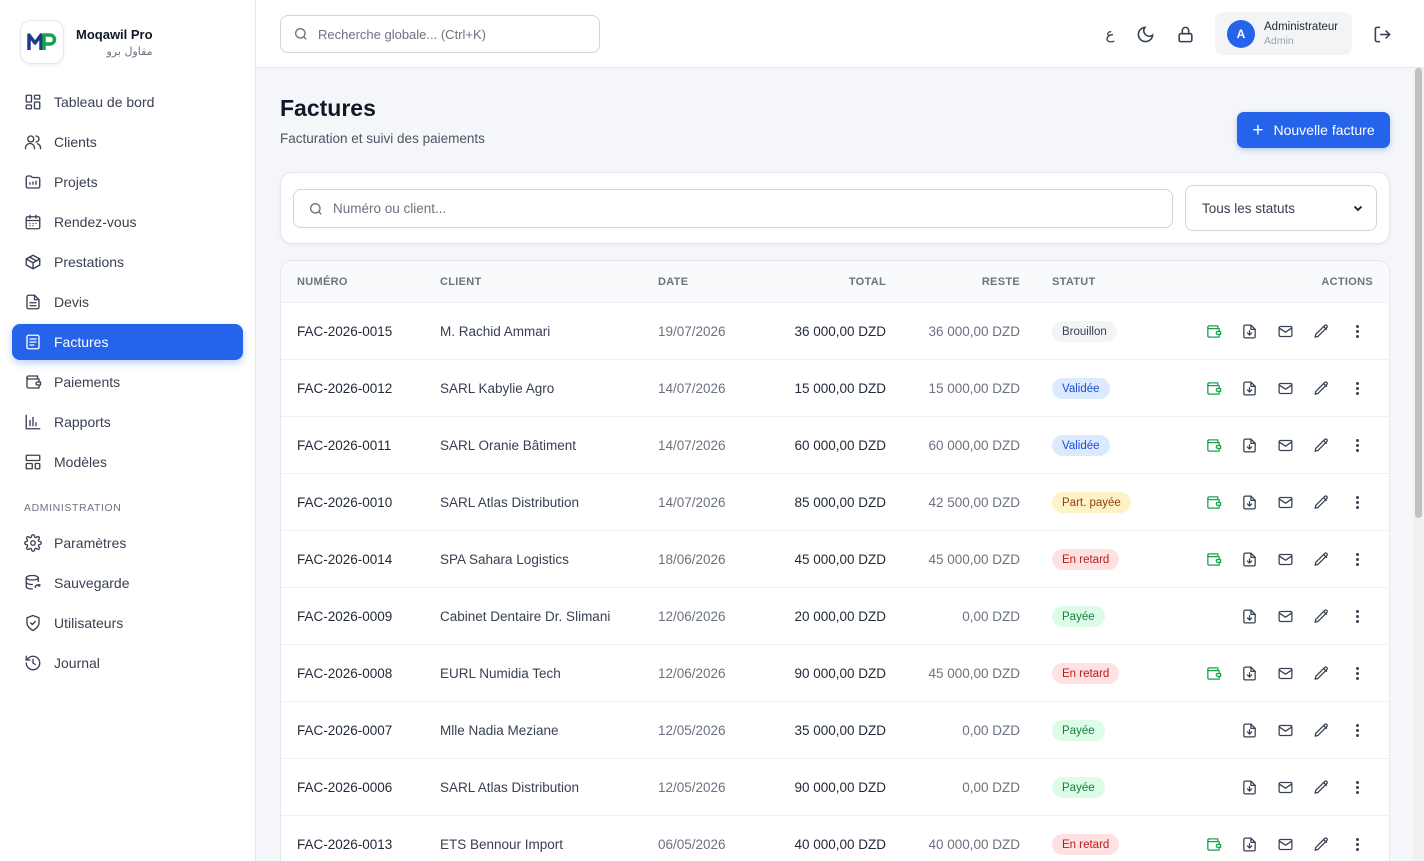 The image size is (1424, 861). I want to click on header-status: STATUT, so click(1074, 282).